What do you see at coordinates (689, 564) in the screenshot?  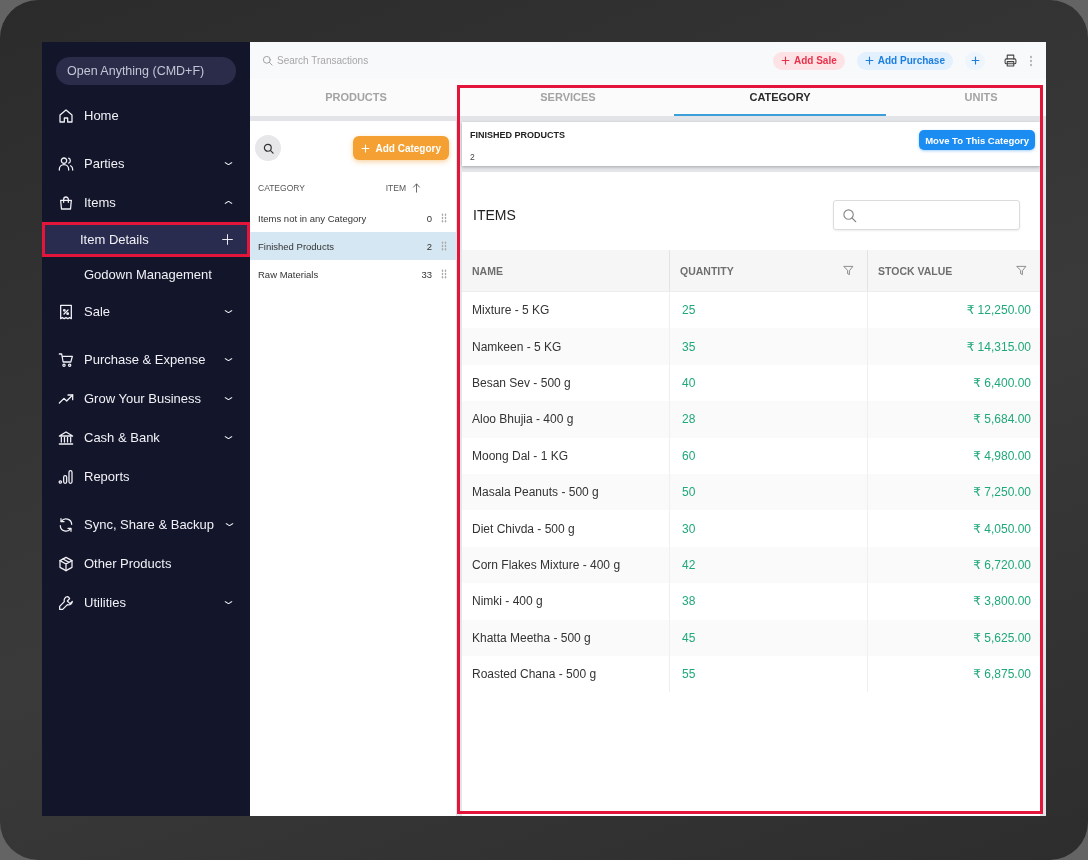 I see `table-cell: 42` at bounding box center [689, 564].